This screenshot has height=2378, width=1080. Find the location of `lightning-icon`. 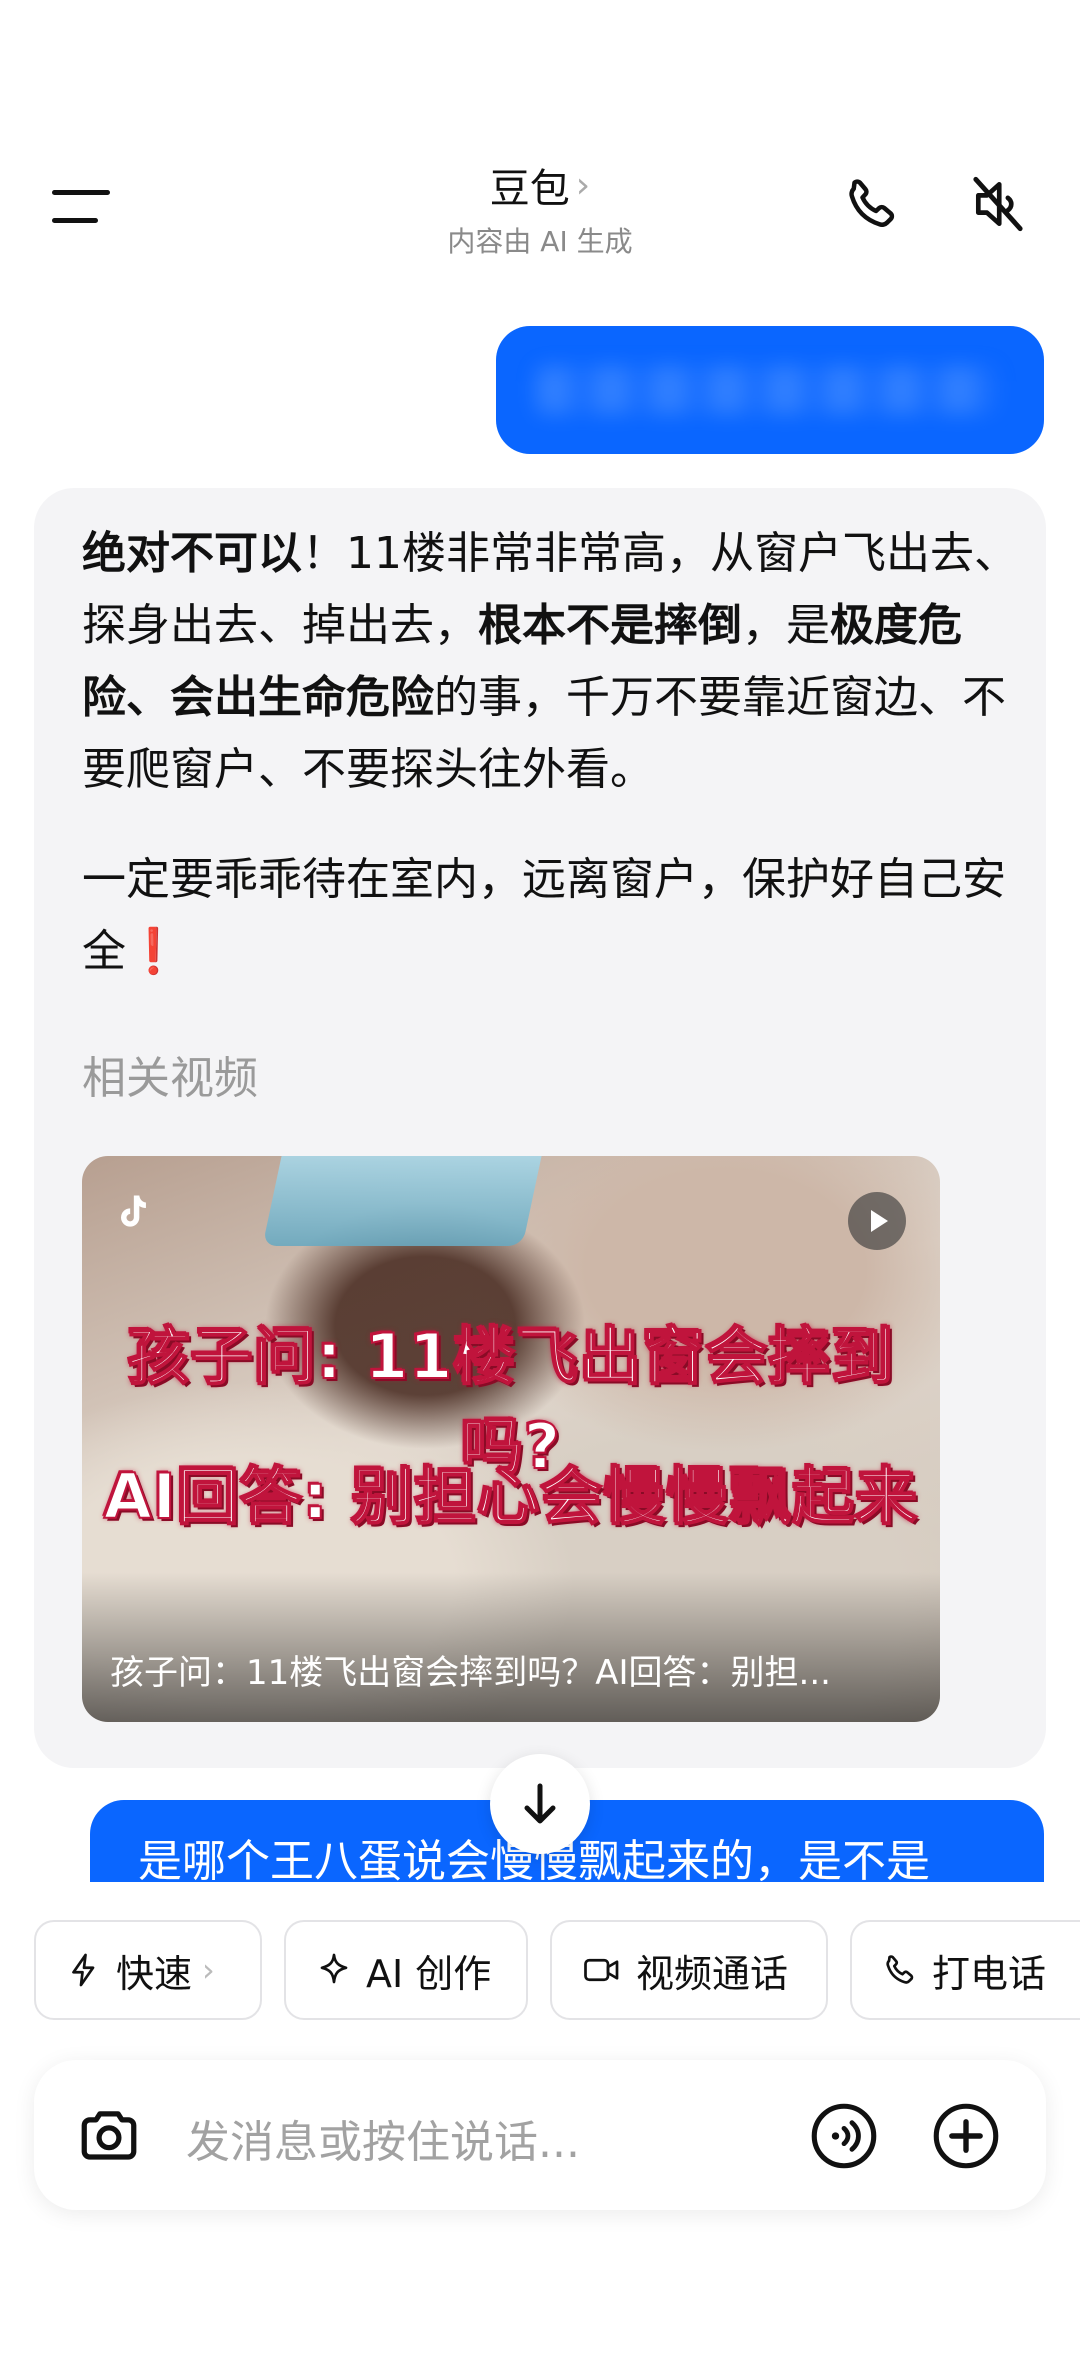

lightning-icon is located at coordinates (83, 1970).